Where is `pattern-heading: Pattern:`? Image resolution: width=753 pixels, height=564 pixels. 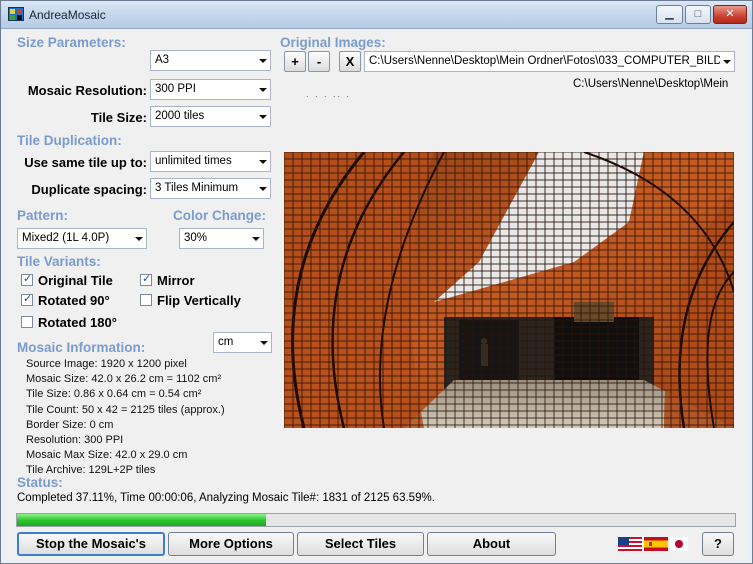
pattern-heading: Pattern: is located at coordinates (43, 215).